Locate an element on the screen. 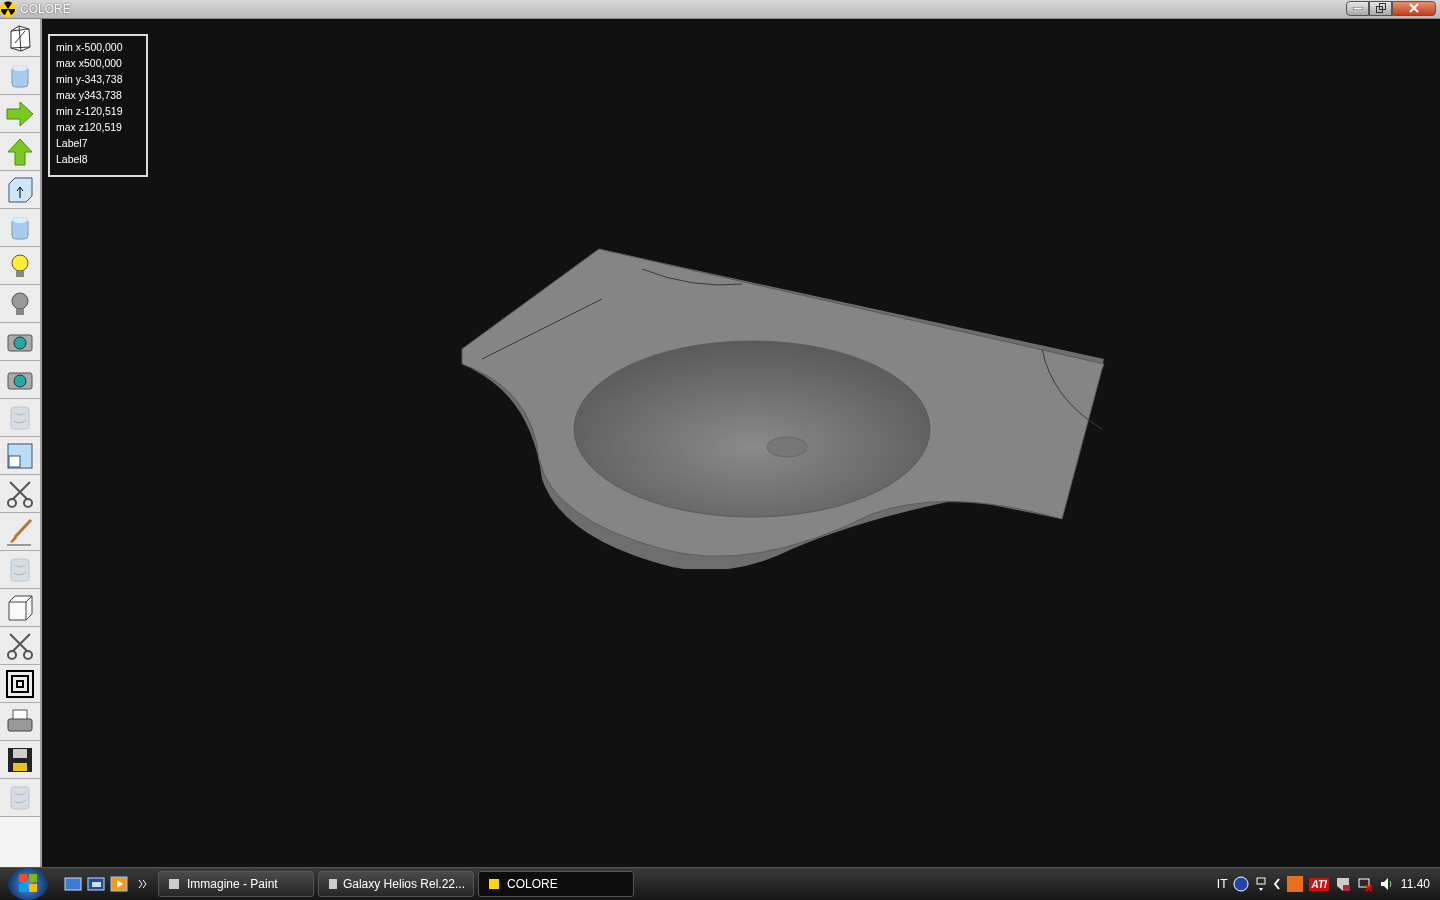  info-label: max z120,519 is located at coordinates (89, 127).